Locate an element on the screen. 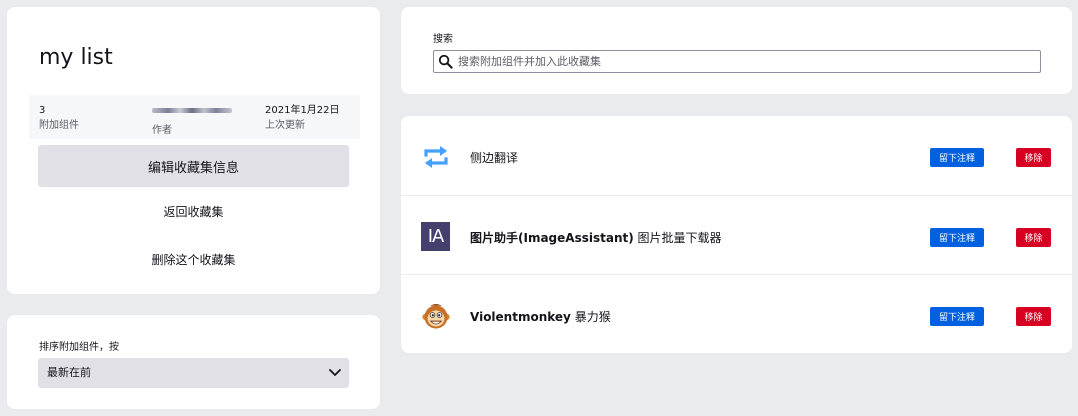 The height and width of the screenshot is (416, 1078). search-box is located at coordinates (737, 61).